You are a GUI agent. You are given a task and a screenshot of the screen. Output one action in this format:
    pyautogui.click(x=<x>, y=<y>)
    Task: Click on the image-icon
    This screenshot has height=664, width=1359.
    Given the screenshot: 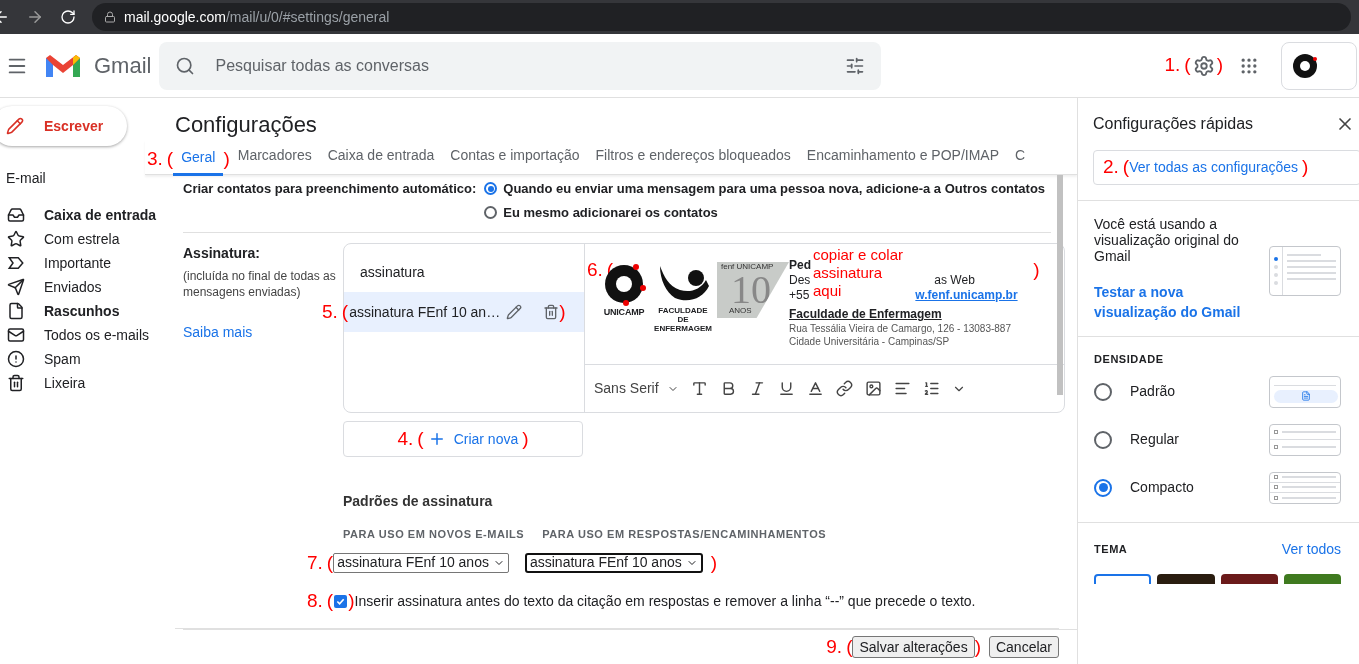 What is the action you would take?
    pyautogui.click(x=873, y=388)
    